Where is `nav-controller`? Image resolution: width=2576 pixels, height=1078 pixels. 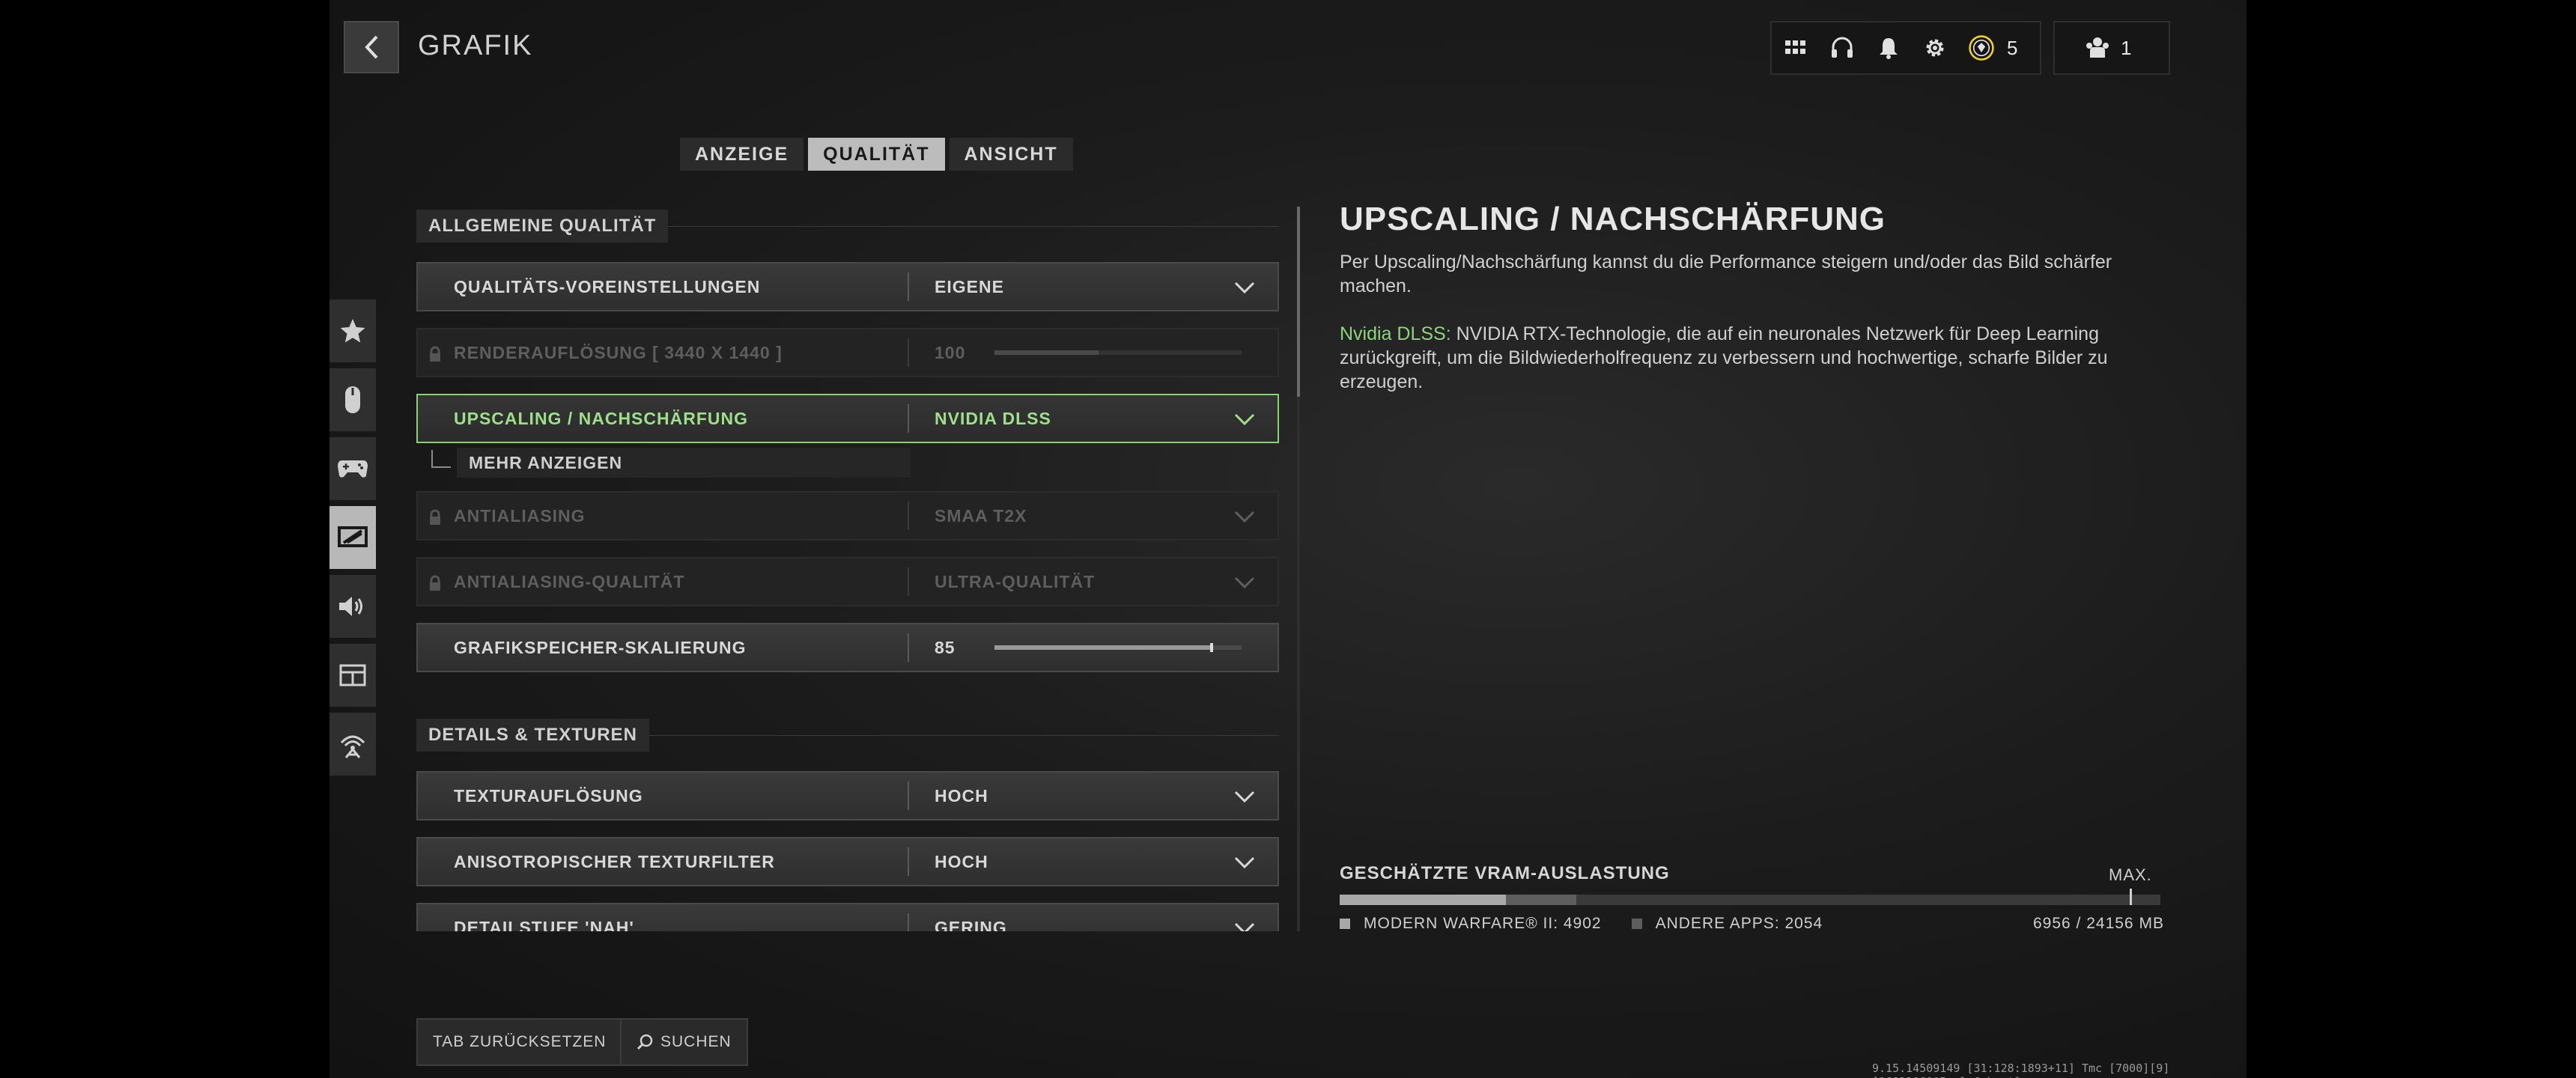 nav-controller is located at coordinates (352, 468).